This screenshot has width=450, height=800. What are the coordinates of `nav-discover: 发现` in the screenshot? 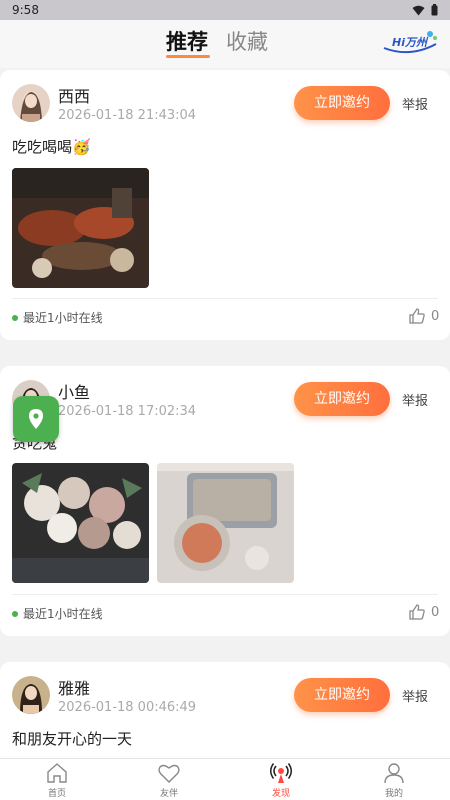 It's located at (281, 780).